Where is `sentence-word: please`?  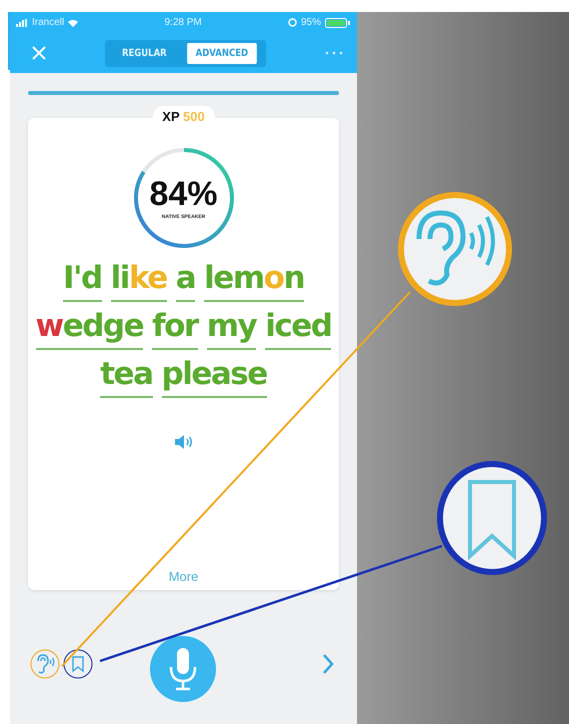 sentence-word: please is located at coordinates (214, 375).